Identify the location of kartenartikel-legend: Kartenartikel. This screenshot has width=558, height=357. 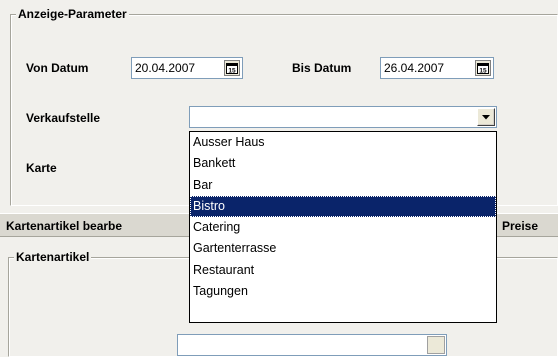
(53, 257).